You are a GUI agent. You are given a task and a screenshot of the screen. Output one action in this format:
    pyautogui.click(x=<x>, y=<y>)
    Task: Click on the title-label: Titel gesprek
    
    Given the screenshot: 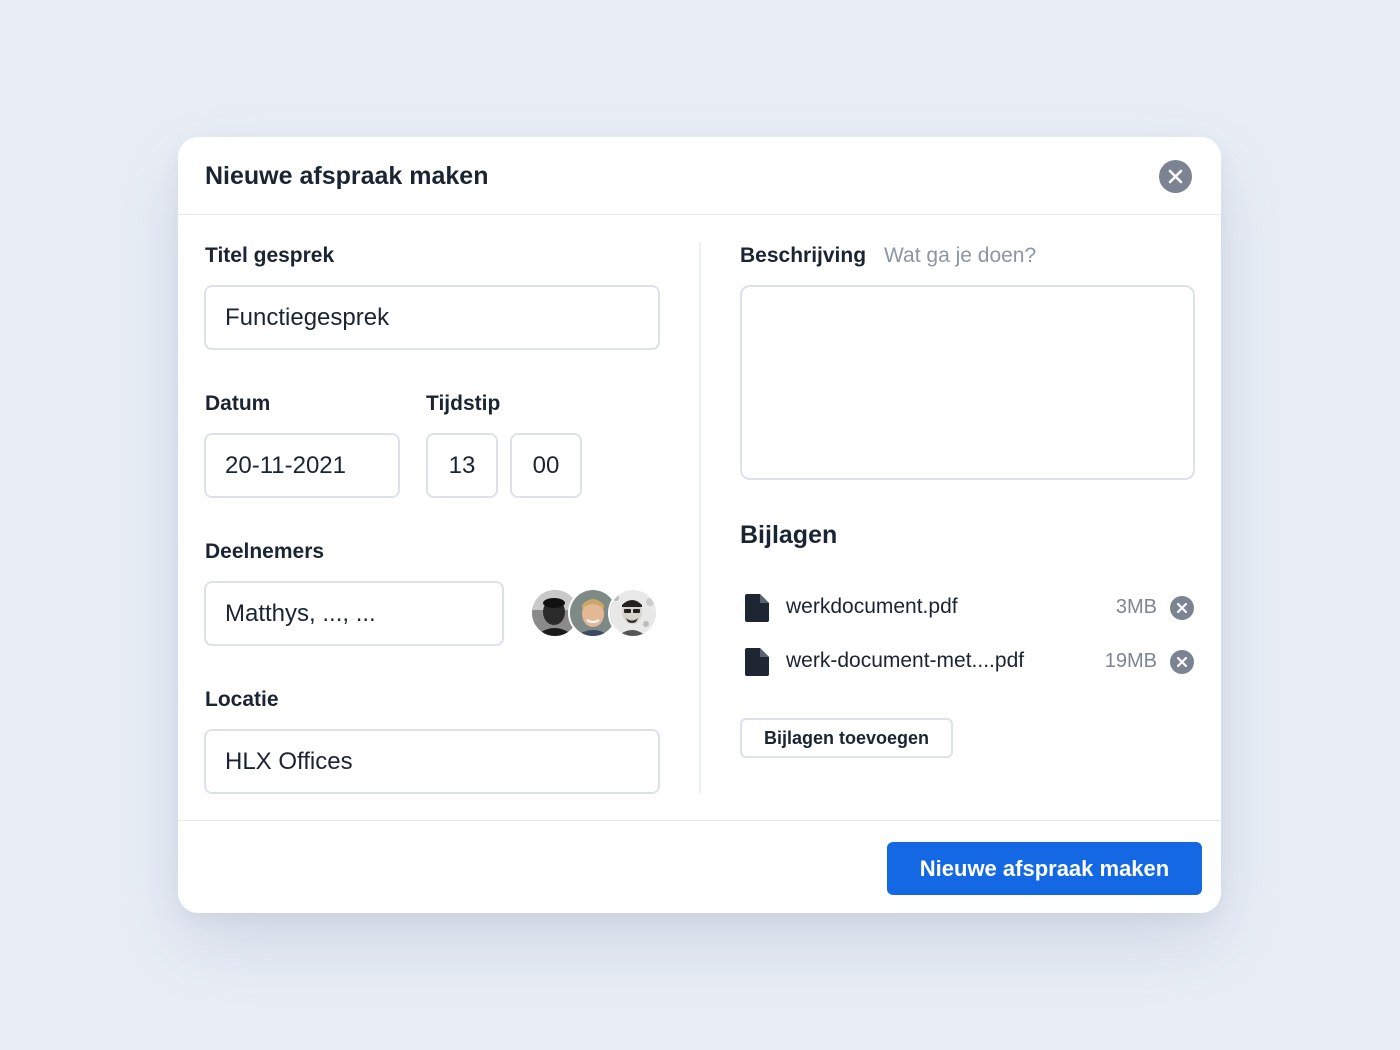 What is the action you would take?
    pyautogui.click(x=270, y=255)
    